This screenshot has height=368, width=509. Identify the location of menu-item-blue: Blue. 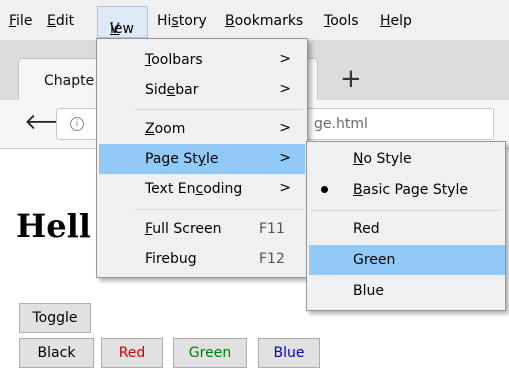
(407, 291).